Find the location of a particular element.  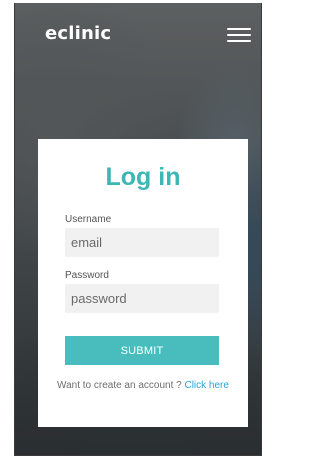

password-label: Password is located at coordinates (87, 275).